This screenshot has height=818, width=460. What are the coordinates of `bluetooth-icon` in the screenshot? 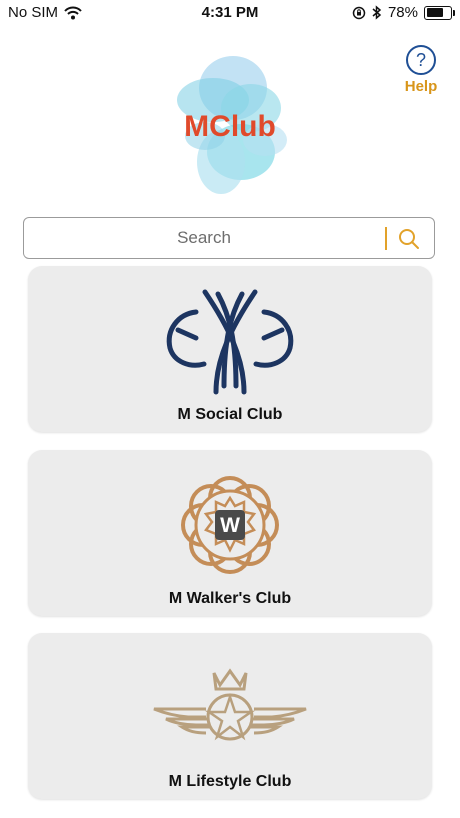 It's located at (377, 12).